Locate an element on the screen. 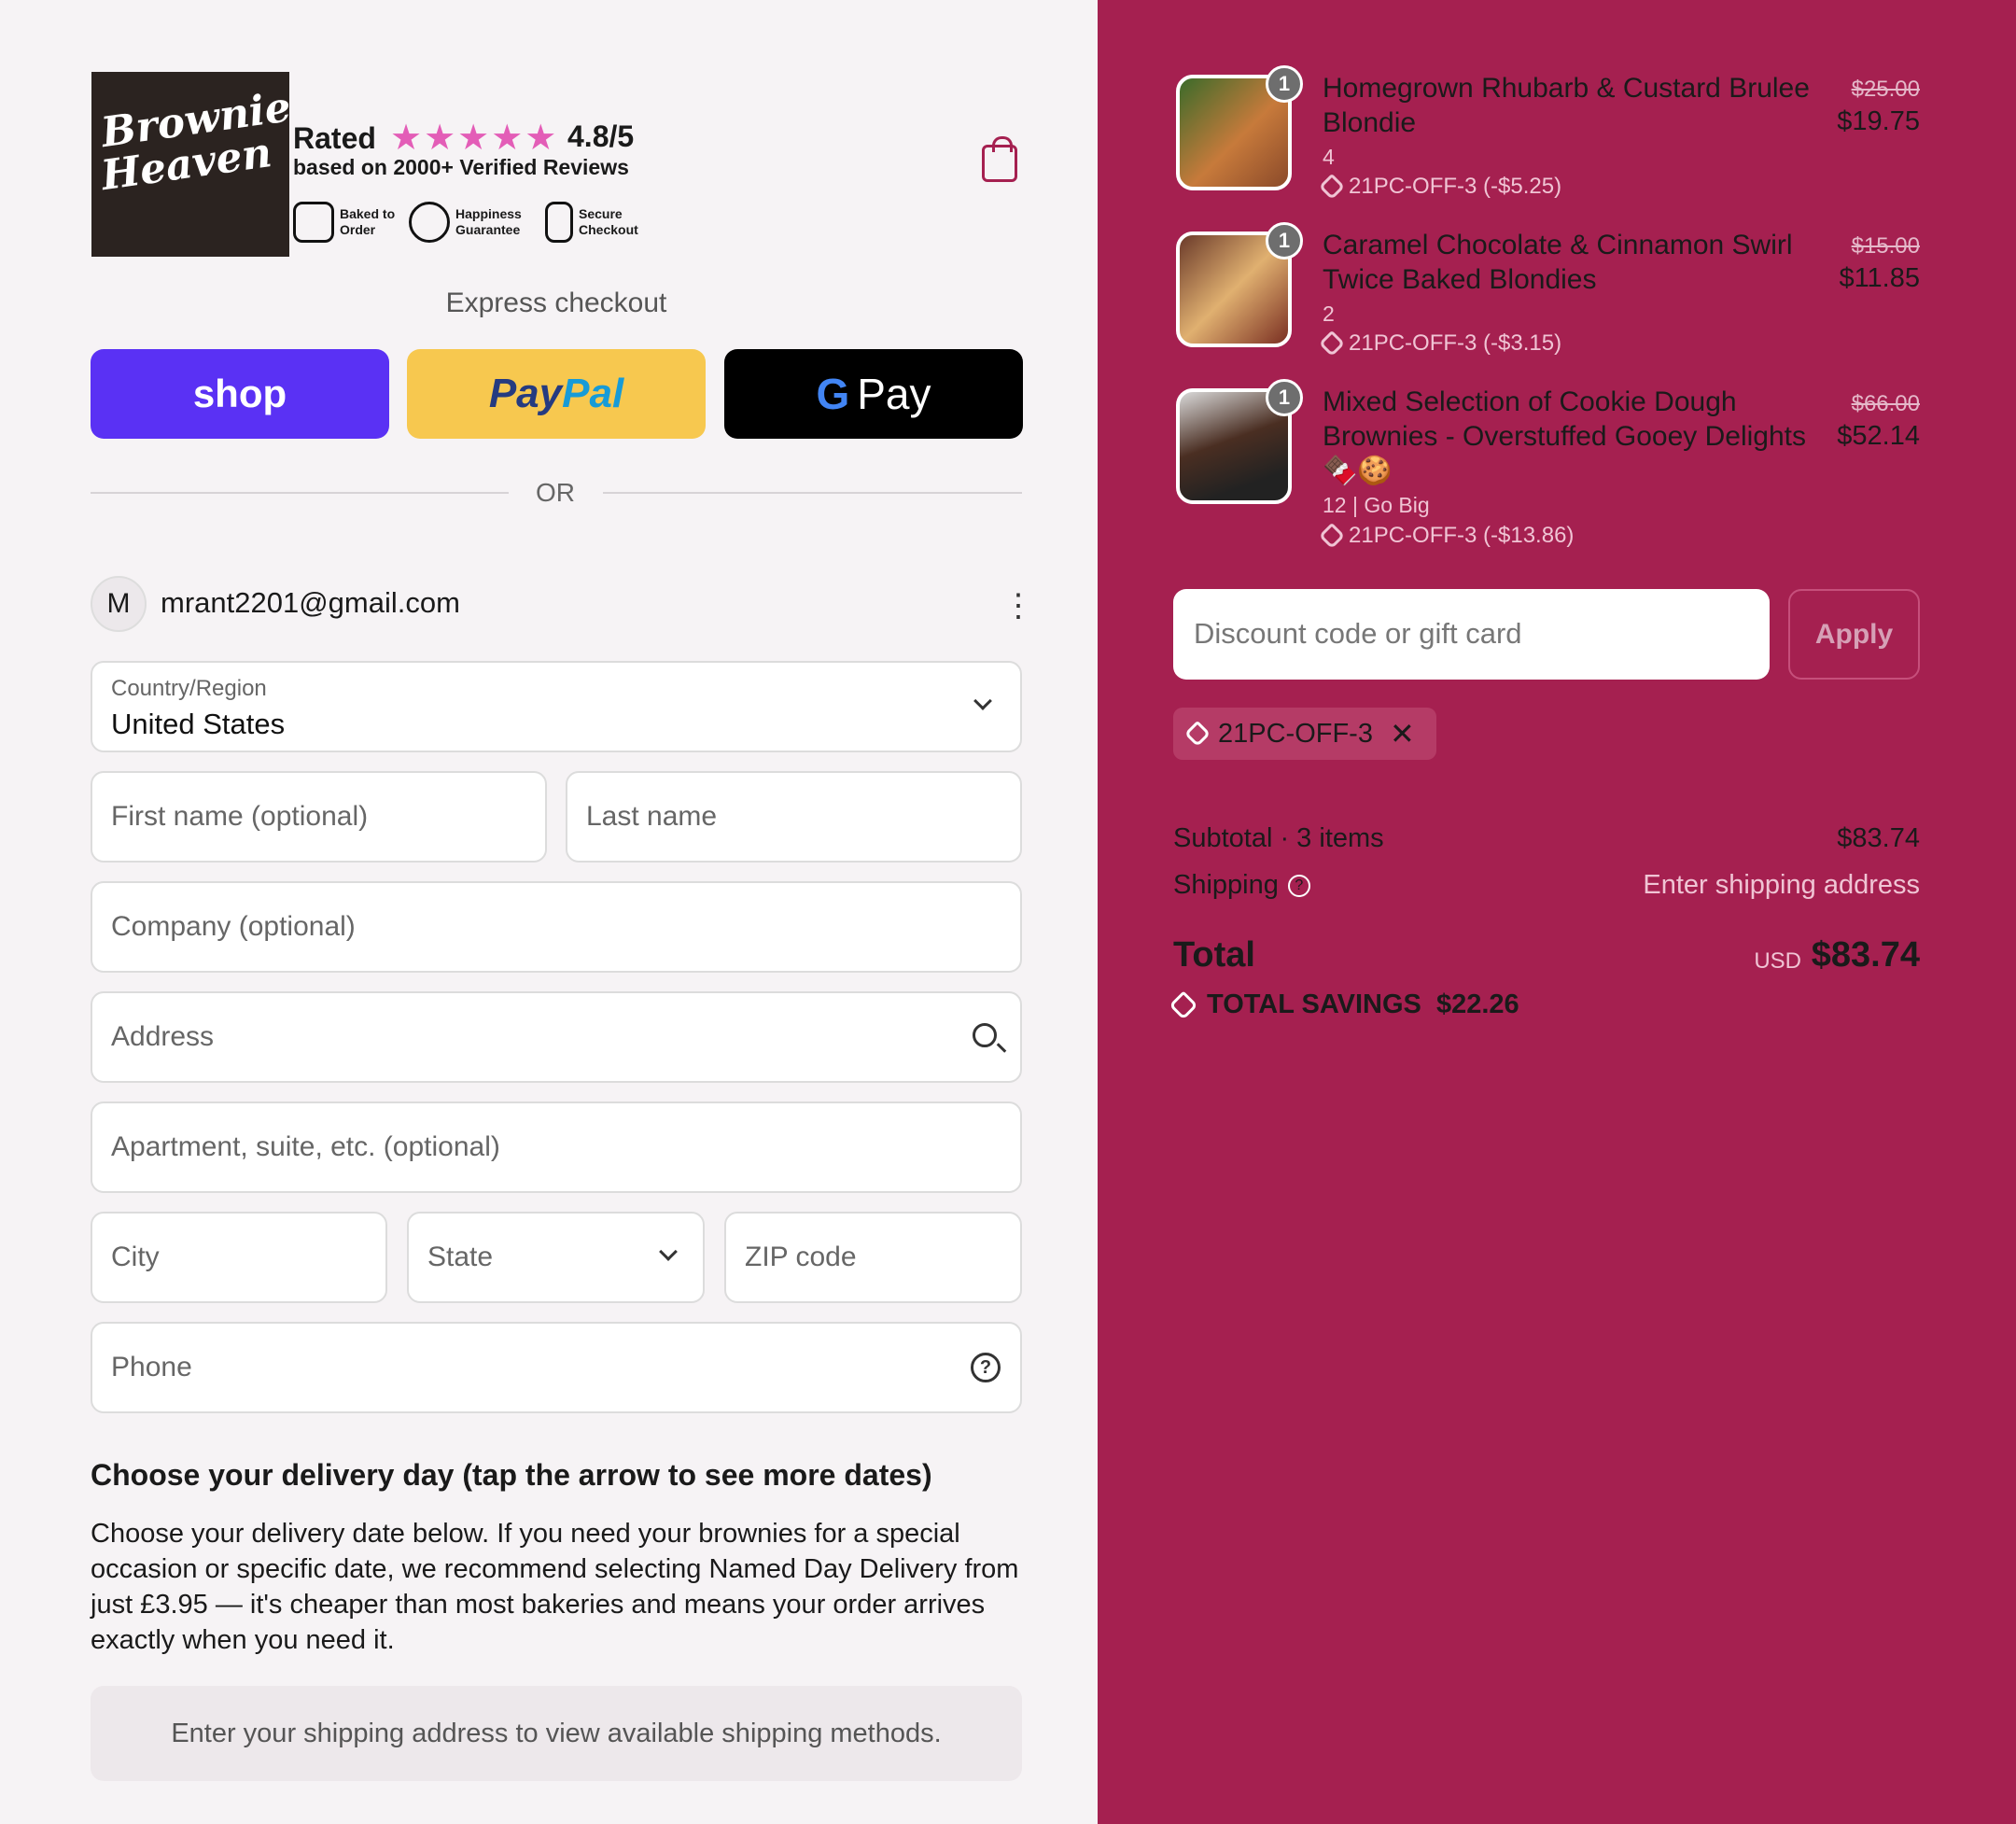 Image resolution: width=2016 pixels, height=1824 pixels. address-placeholder: Address is located at coordinates (163, 1036).